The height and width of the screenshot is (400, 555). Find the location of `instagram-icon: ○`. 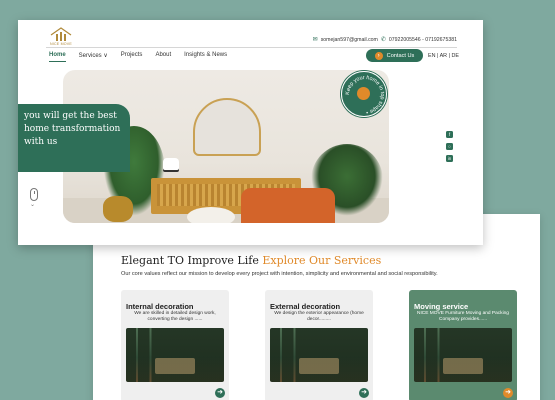

instagram-icon: ○ is located at coordinates (449, 146).